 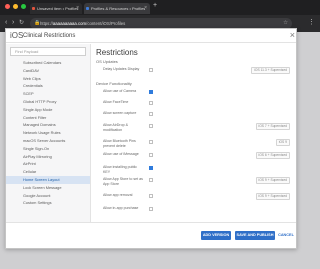 I want to click on sidebar-item: Home Screen Layout, so click(x=48, y=179).